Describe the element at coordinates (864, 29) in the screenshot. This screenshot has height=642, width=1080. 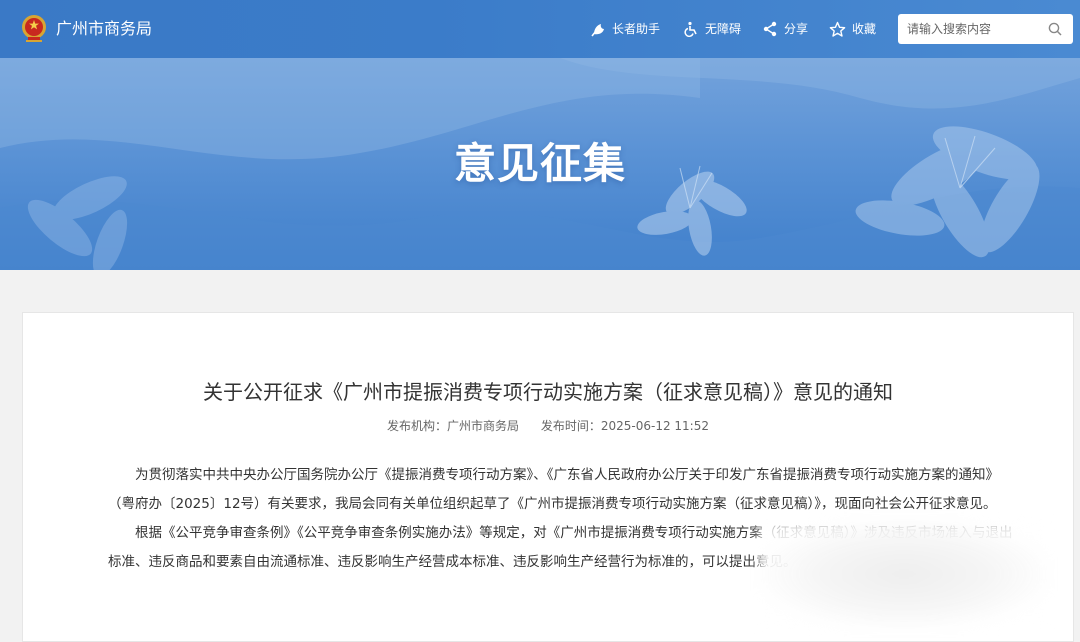
I see `favorite-label: 收藏` at that location.